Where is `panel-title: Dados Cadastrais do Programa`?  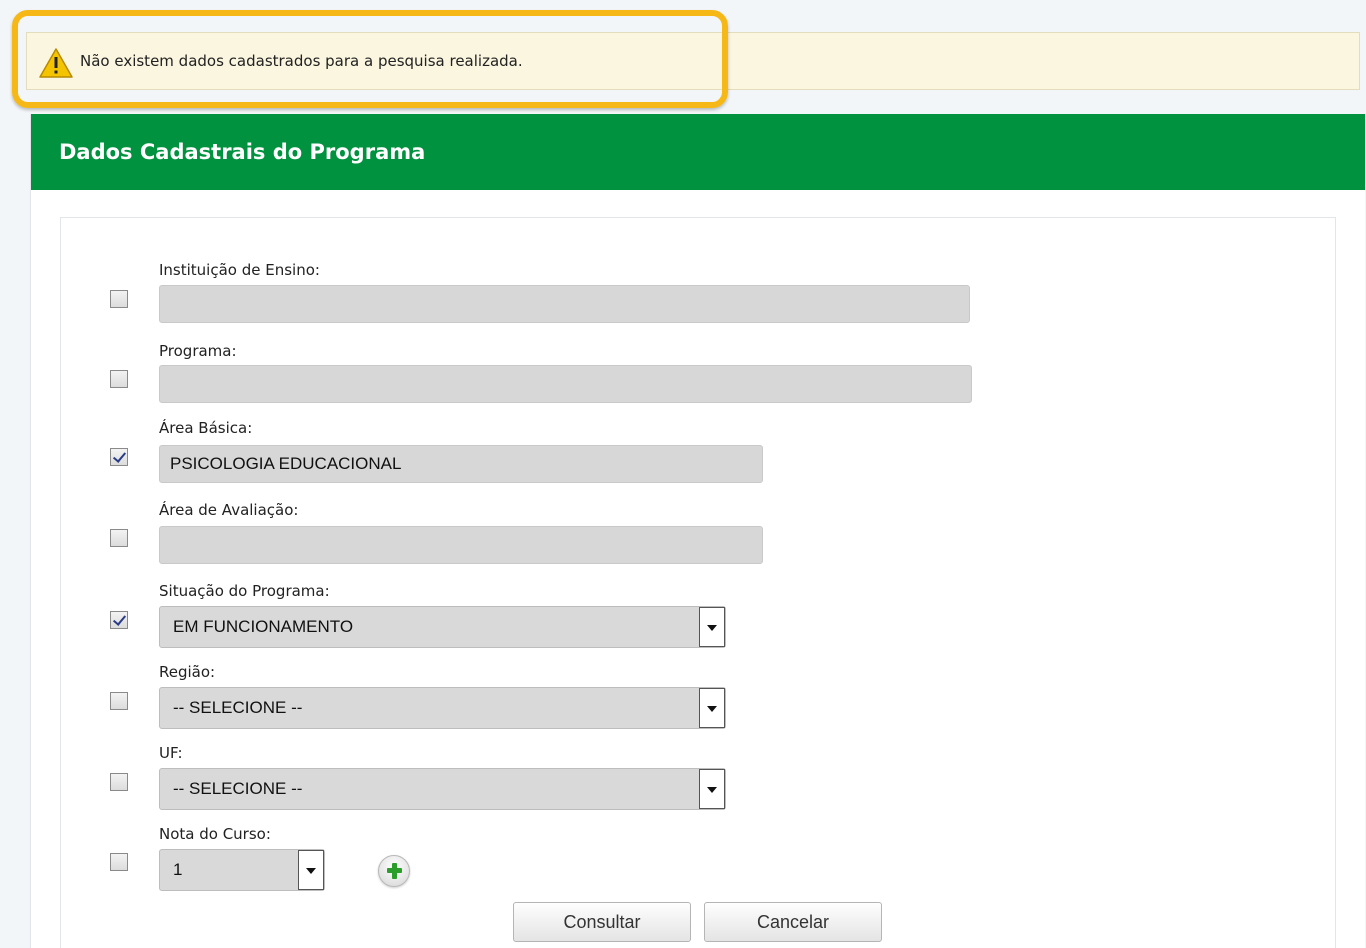 panel-title: Dados Cadastrais do Programa is located at coordinates (698, 152).